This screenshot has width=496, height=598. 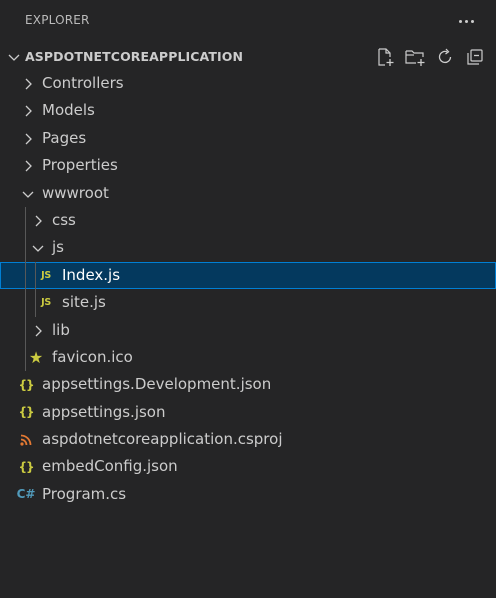 I want to click on project-title: ASPDOTNETCOREAPPLICATION, so click(x=134, y=56).